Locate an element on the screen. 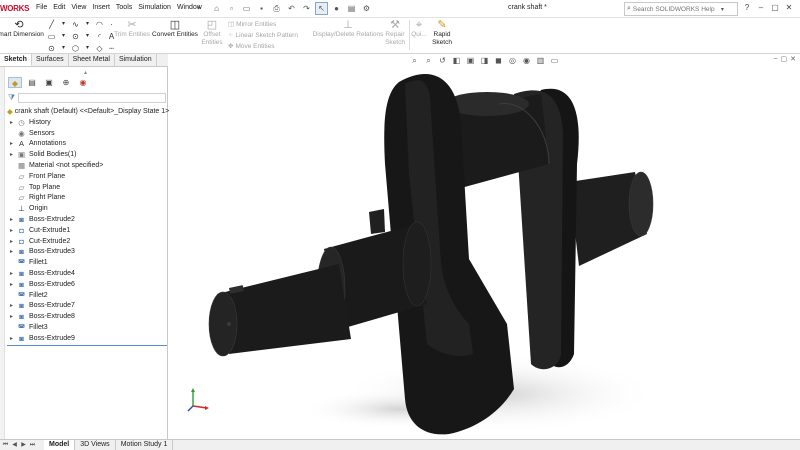  slot-dropdown-icon: ▾ is located at coordinates (87, 36).